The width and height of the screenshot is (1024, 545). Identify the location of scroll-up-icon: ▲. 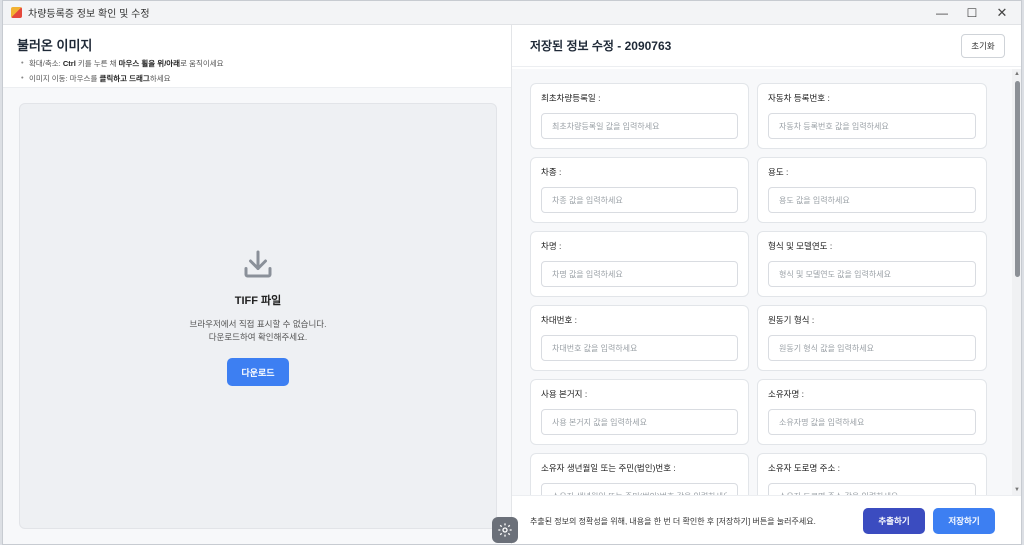
(1017, 74).